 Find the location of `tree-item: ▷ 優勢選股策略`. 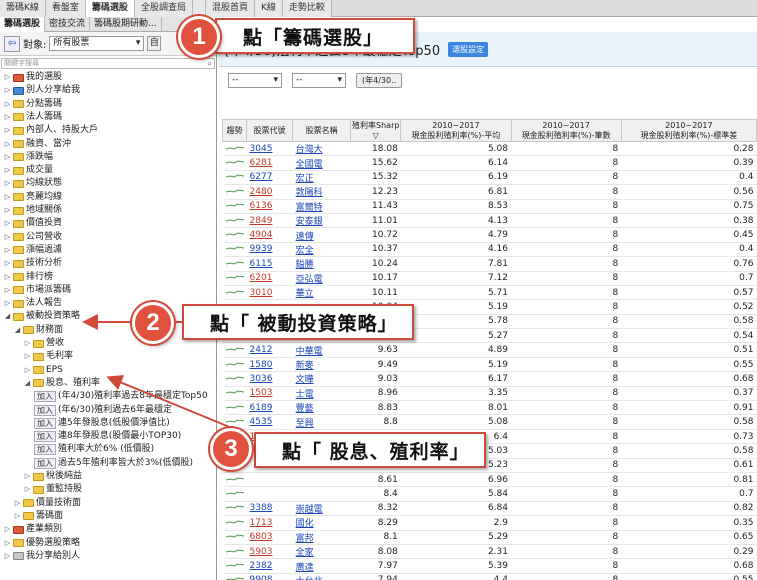

tree-item: ▷ 優勢選股策略 is located at coordinates (42, 543).